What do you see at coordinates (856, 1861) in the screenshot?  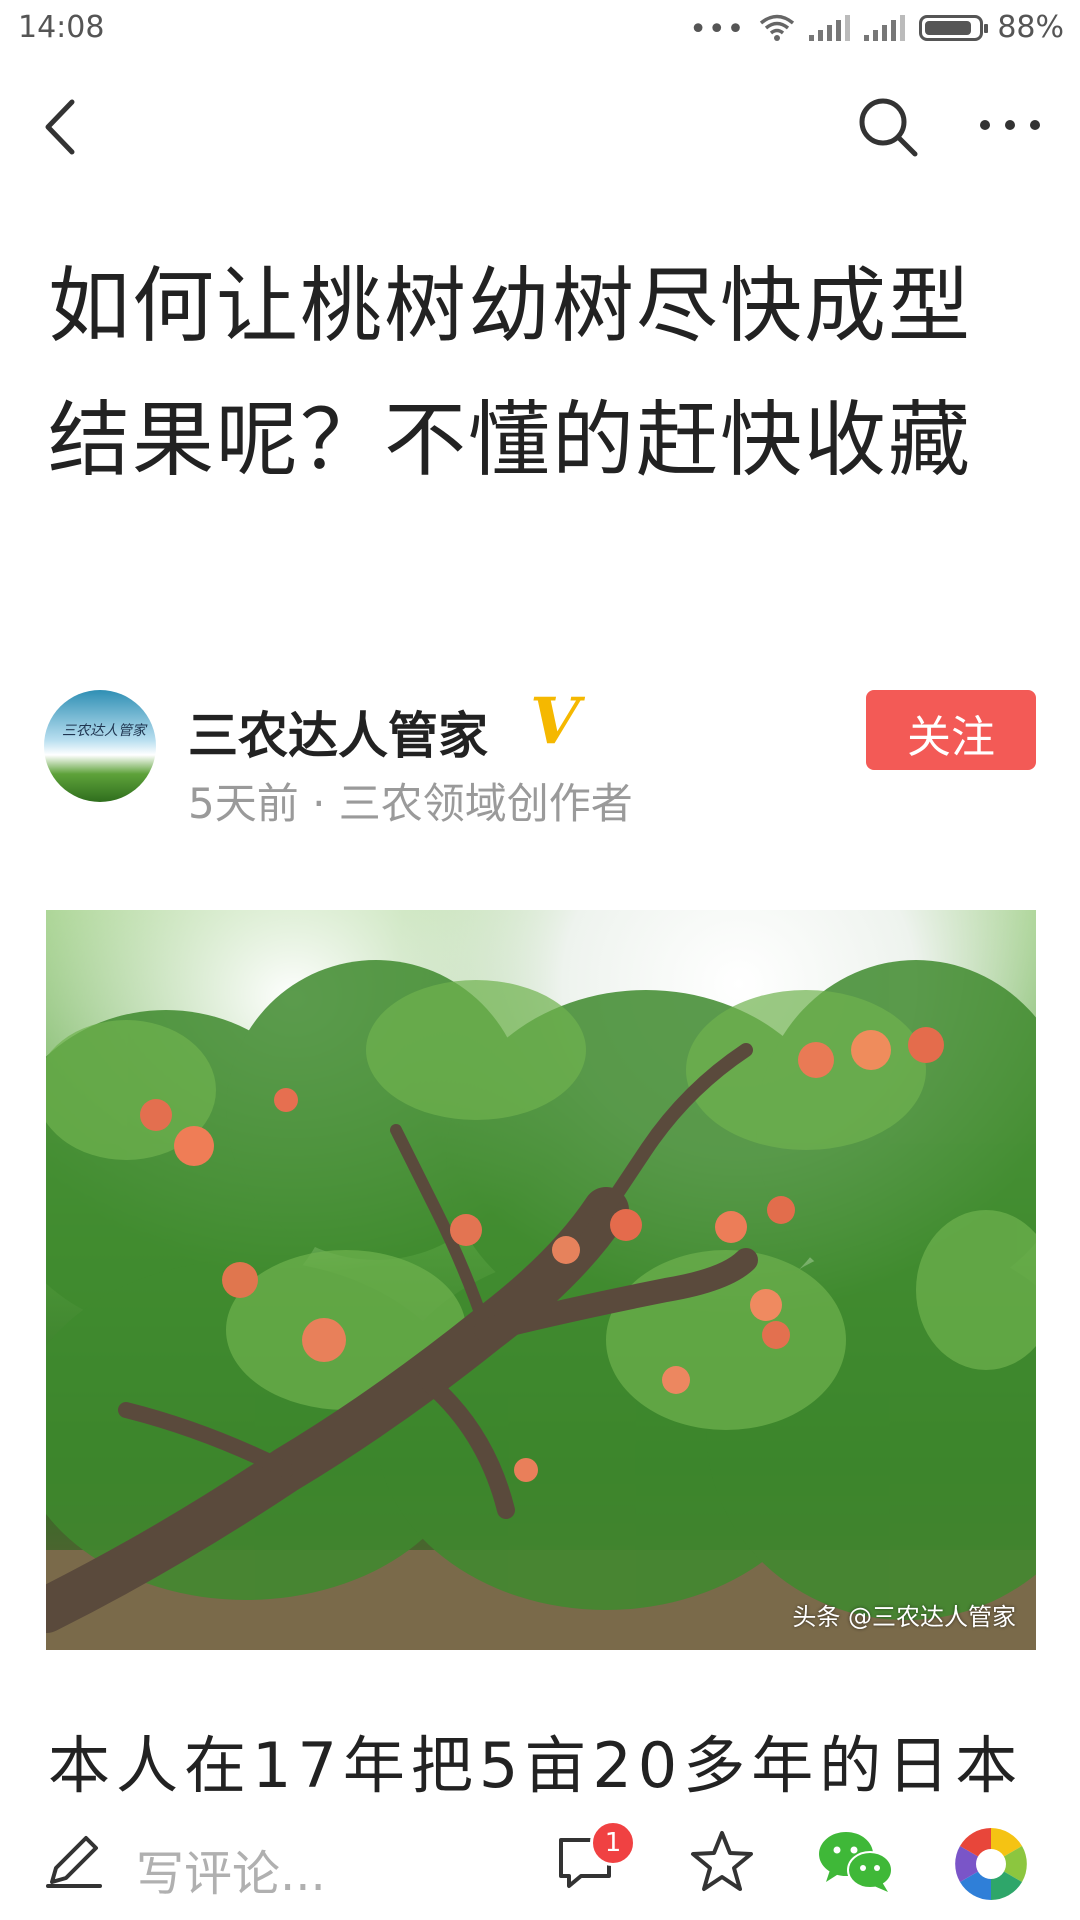 I see `wechat-icon` at bounding box center [856, 1861].